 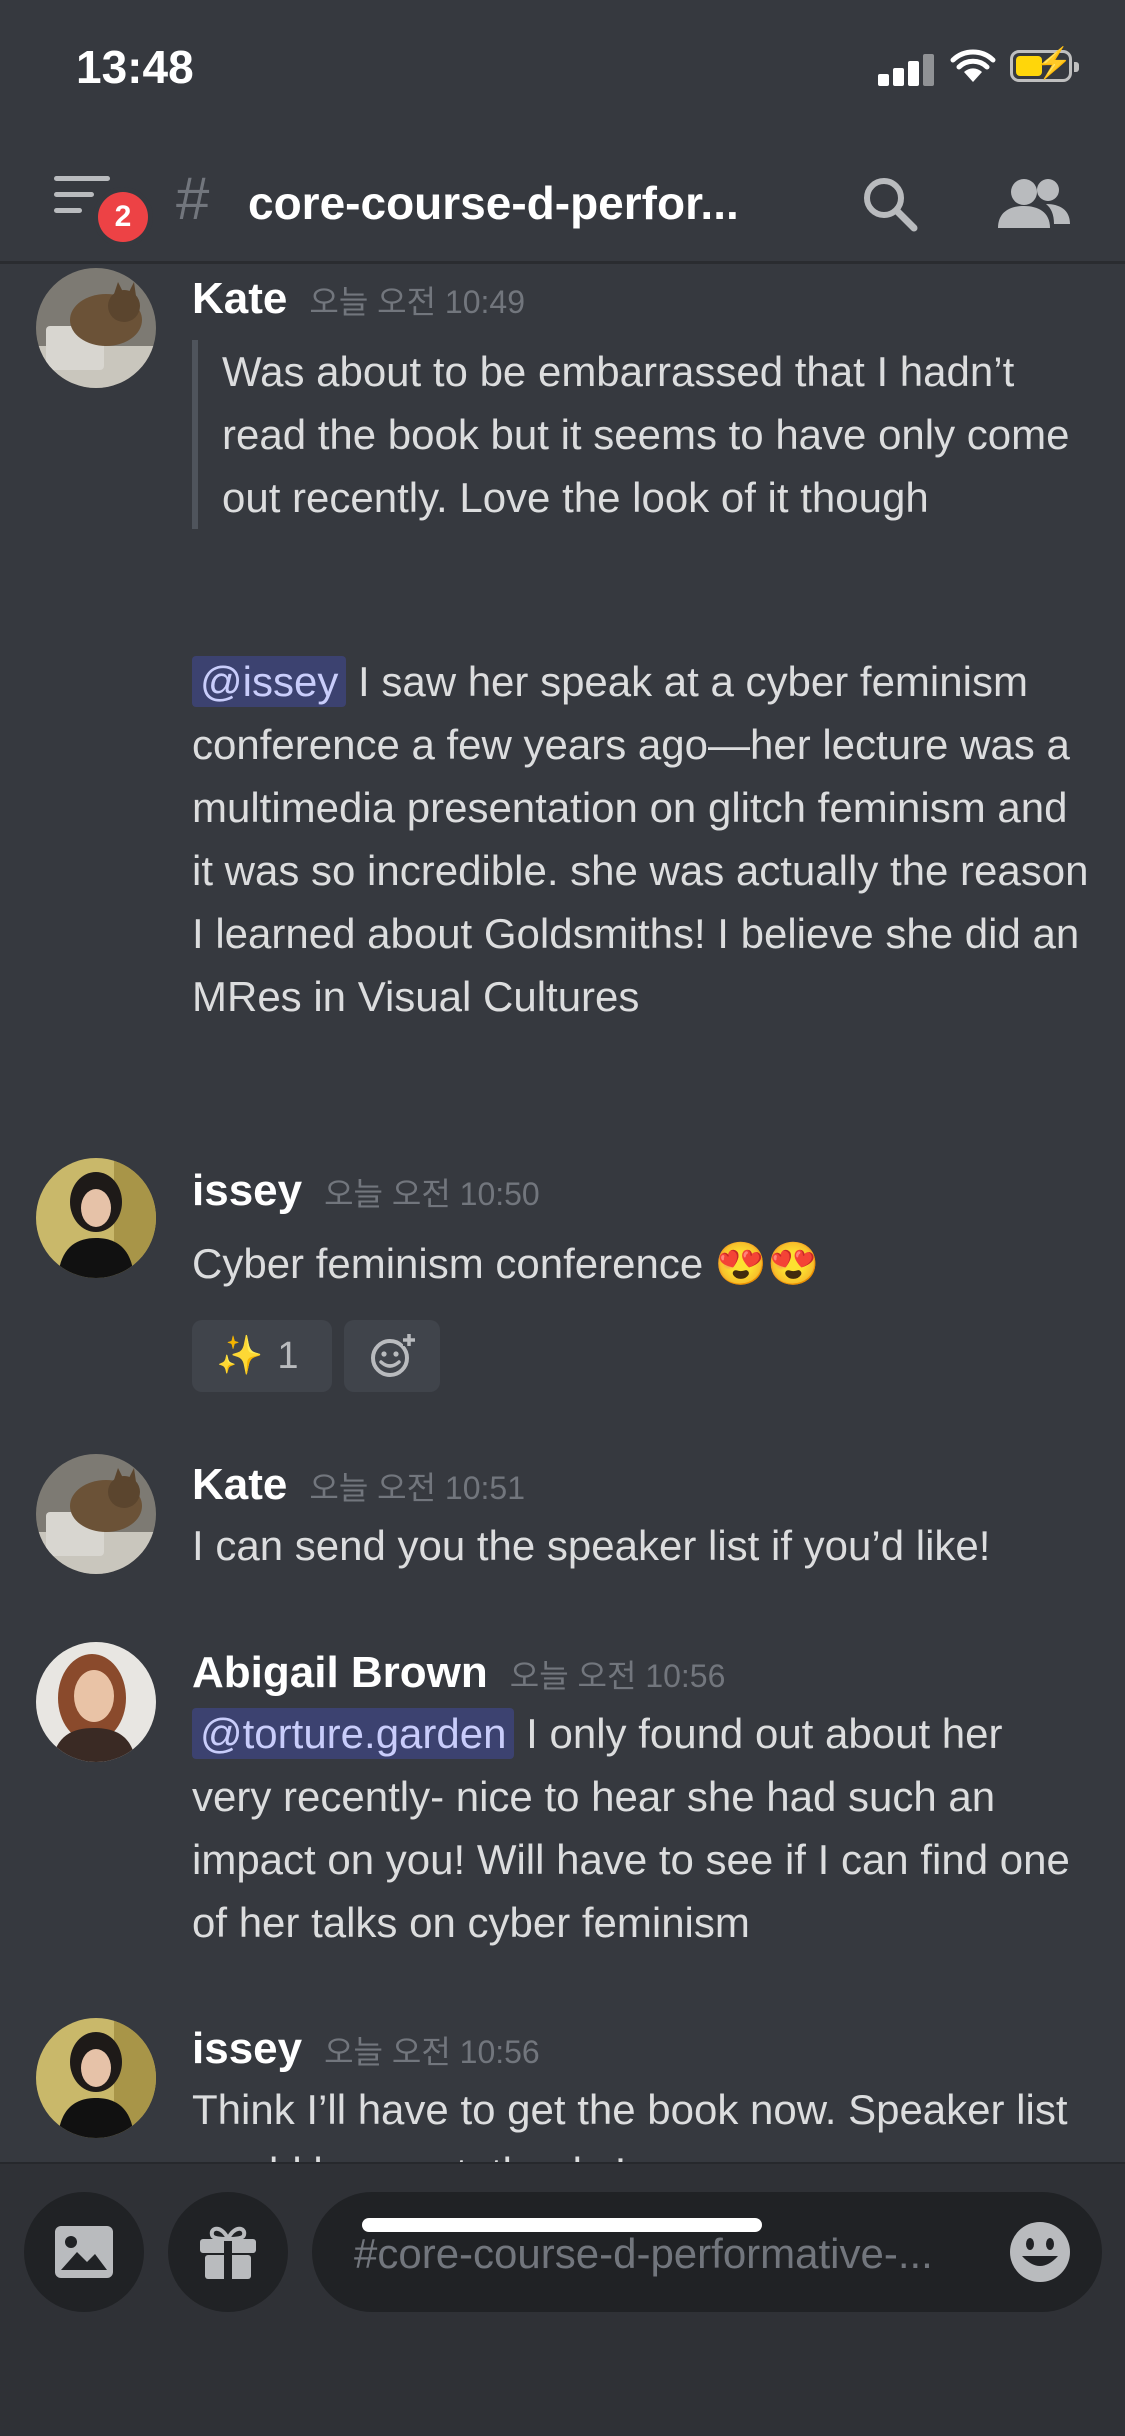 What do you see at coordinates (1040, 2252) in the screenshot?
I see `emoji-picker-icon` at bounding box center [1040, 2252].